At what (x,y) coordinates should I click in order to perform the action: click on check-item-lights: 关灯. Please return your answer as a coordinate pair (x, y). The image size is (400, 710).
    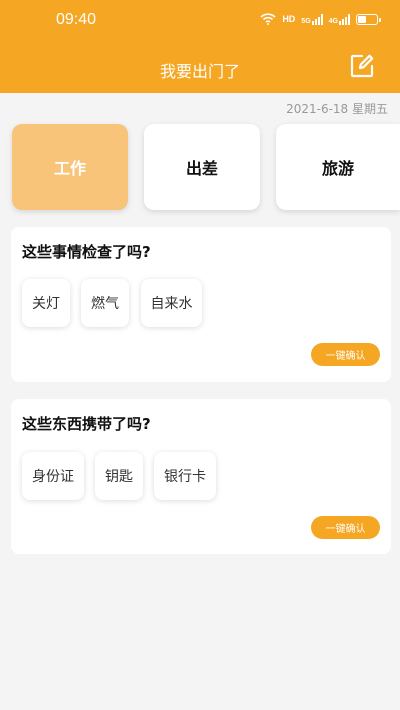
    Looking at the image, I should click on (46, 303).